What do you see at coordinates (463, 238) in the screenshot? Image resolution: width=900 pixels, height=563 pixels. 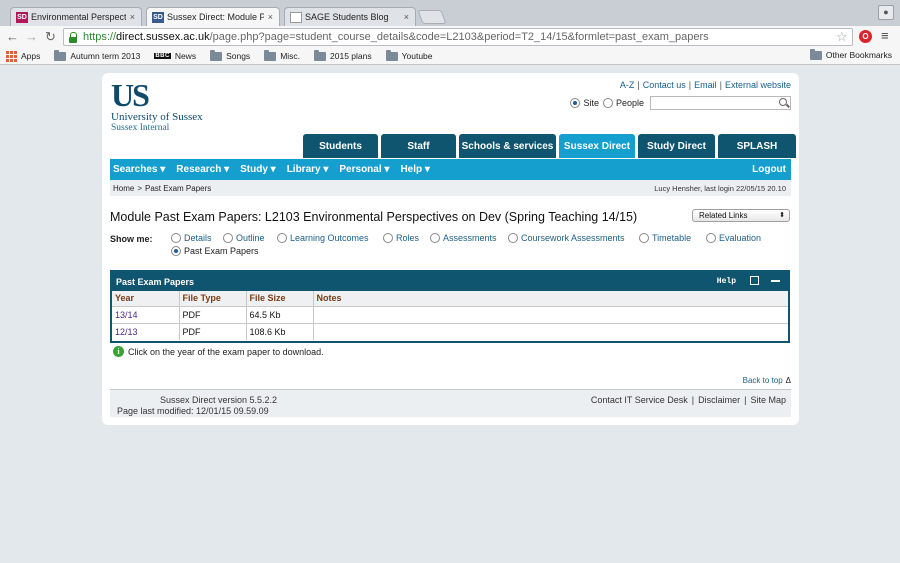 I see `option-assessments: Assessments` at bounding box center [463, 238].